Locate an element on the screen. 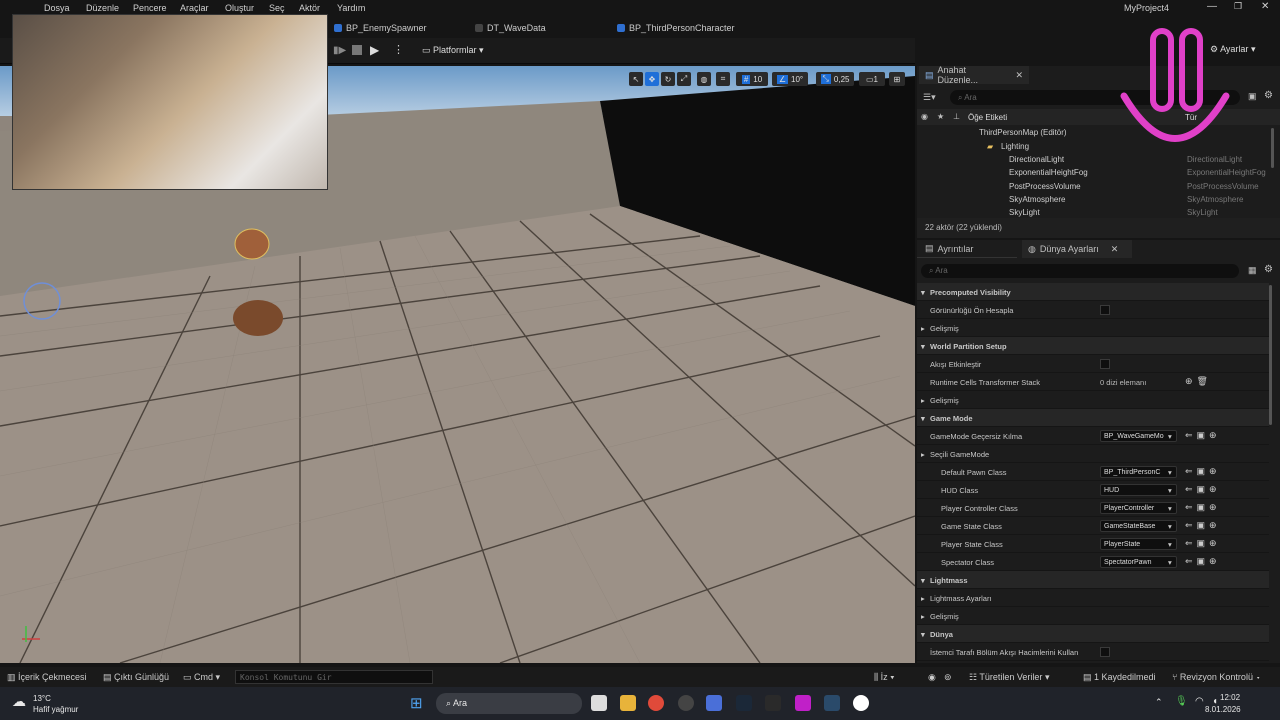  property-row: Lightmass Ayarları ▸ is located at coordinates (1093, 598).